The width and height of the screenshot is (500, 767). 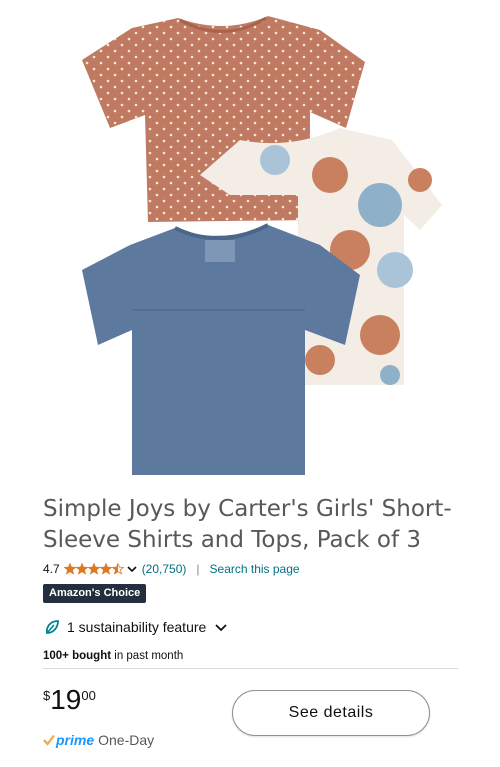 I want to click on rating-row: 4.7 (20,750) | Search this page, so click(x=171, y=569).